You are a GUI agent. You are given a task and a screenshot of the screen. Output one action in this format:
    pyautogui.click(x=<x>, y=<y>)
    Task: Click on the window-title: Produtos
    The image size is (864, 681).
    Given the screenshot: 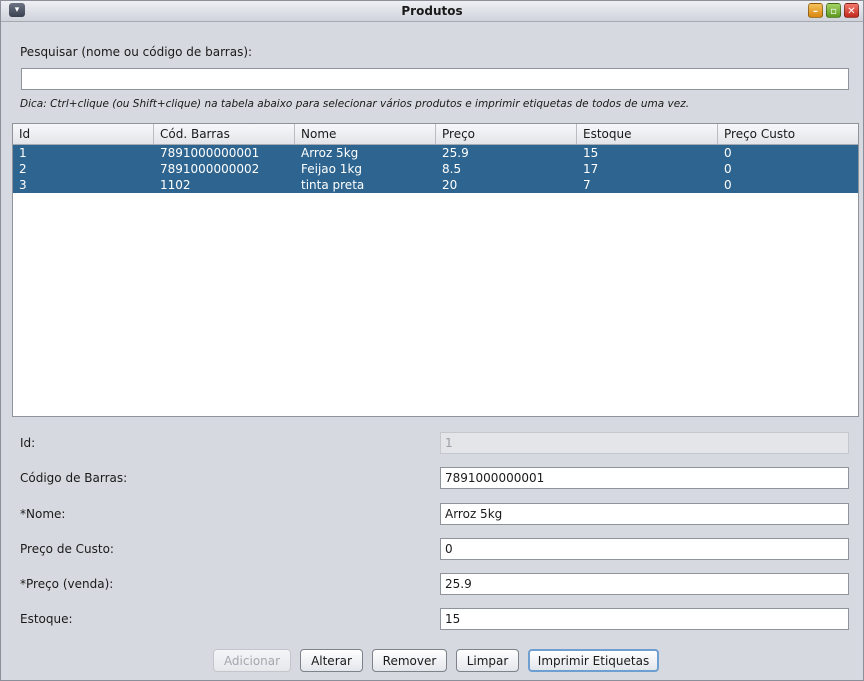 What is the action you would take?
    pyautogui.click(x=432, y=11)
    